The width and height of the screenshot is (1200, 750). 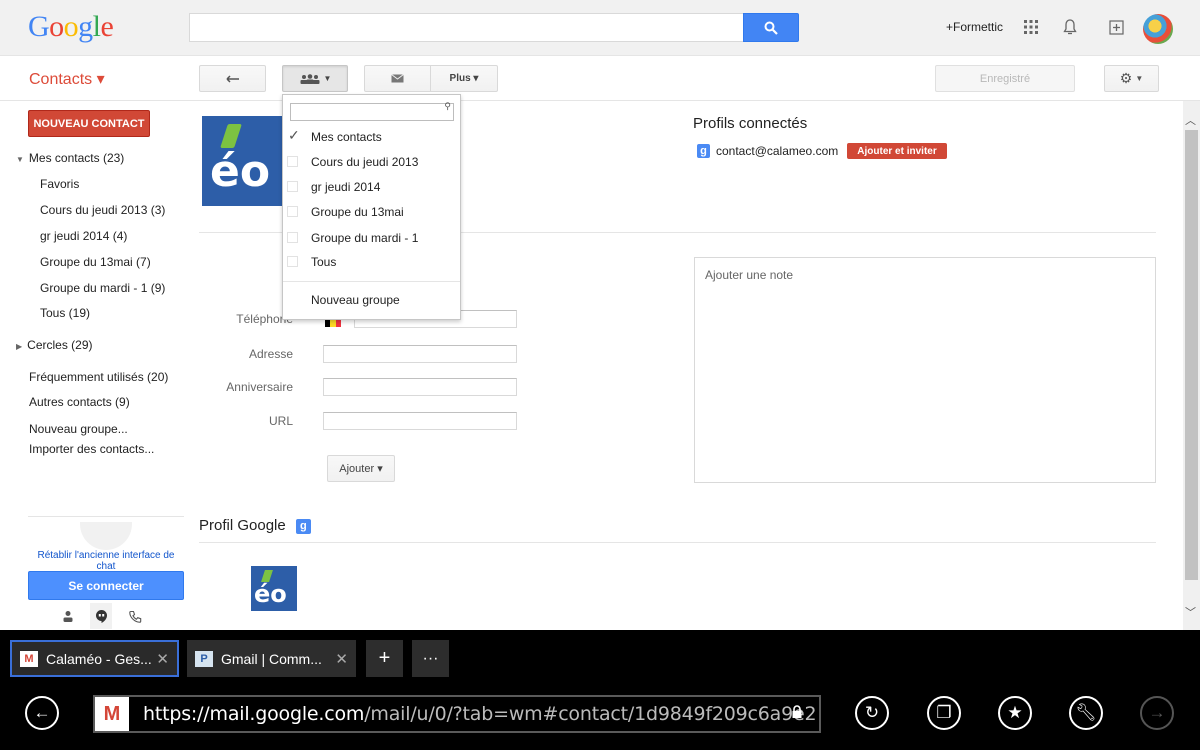 I want to click on apps-grid-icon, so click(x=1031, y=27).